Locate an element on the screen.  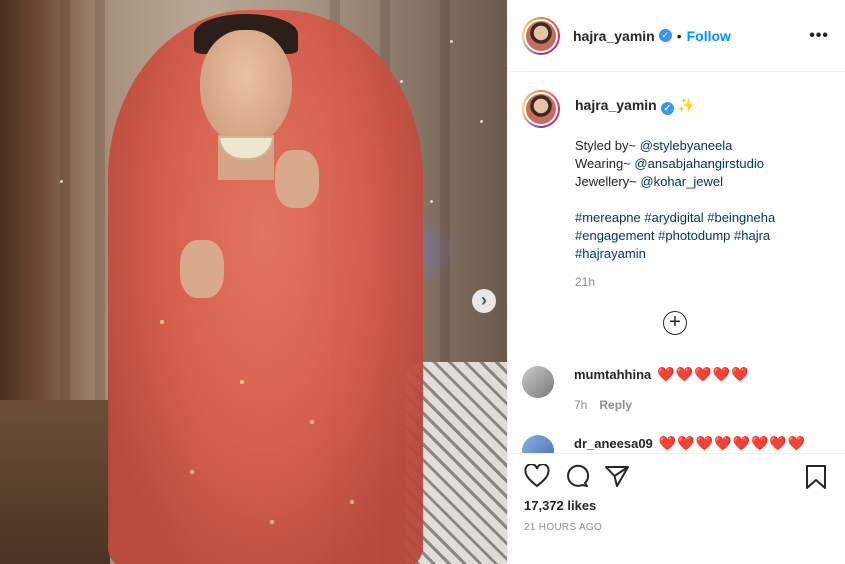
heart-icon is located at coordinates (537, 476).